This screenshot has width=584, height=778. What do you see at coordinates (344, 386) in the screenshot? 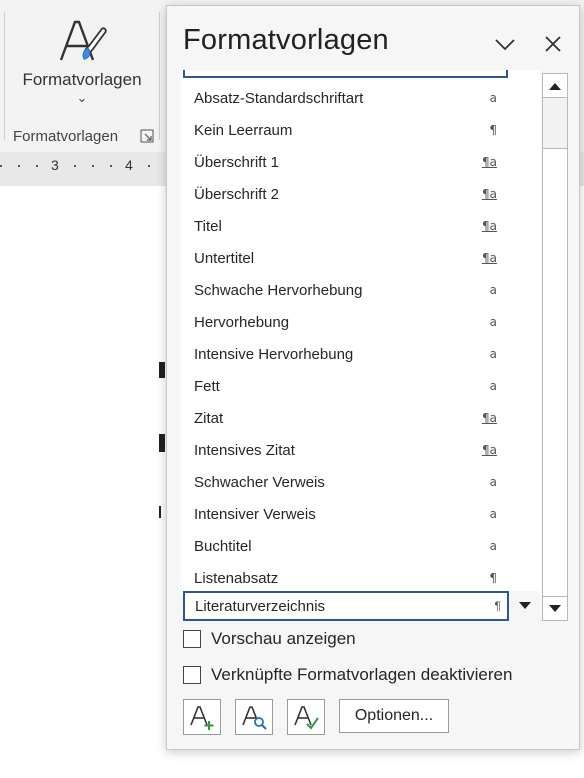
I see `style-list-item: Fett a` at bounding box center [344, 386].